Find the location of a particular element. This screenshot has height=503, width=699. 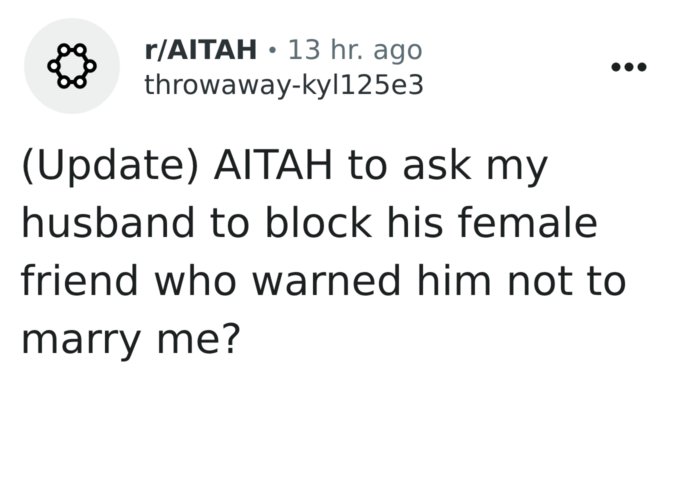

subreddit-link: r/AITAH is located at coordinates (201, 51).